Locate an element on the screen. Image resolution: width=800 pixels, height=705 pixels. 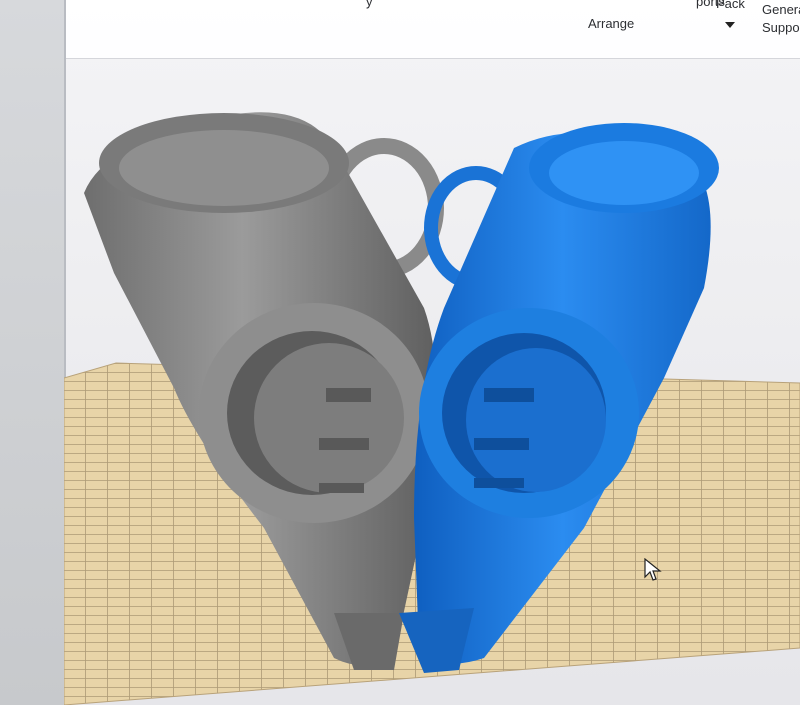
pack-label: Pack is located at coordinates (730, 5).